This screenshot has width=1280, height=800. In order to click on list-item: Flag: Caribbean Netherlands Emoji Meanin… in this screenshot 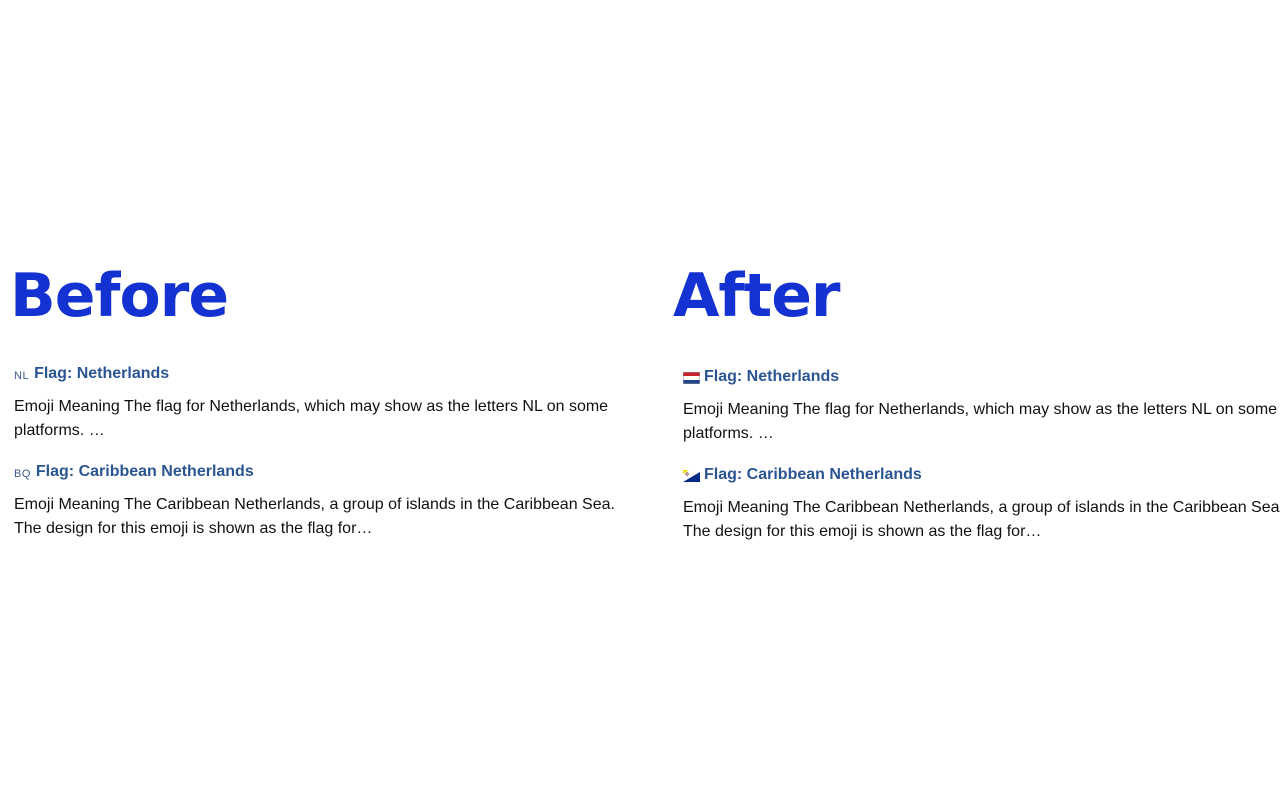, I will do `click(981, 503)`.